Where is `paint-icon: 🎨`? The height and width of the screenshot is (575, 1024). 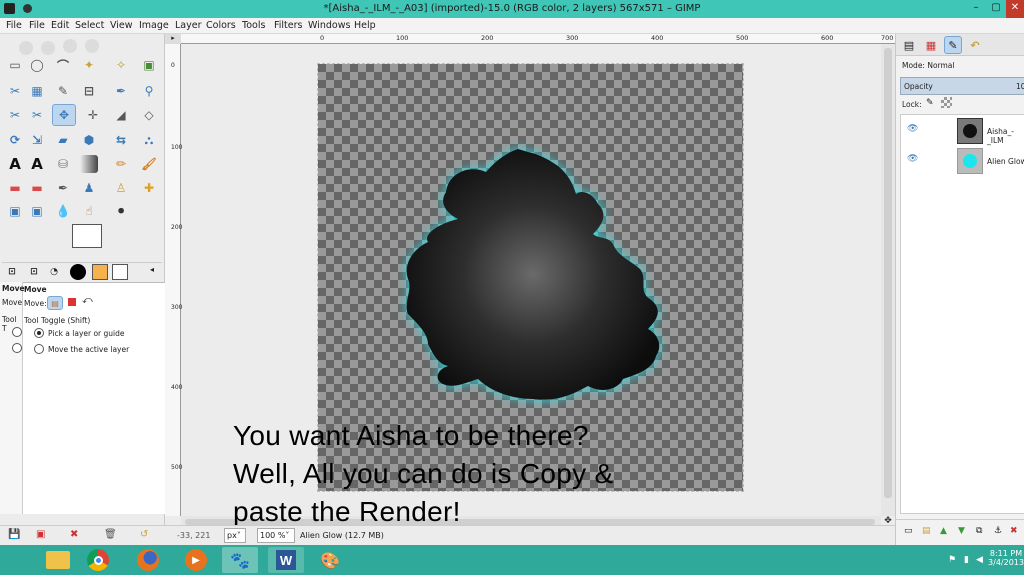 paint-icon: 🎨 is located at coordinates (330, 560).